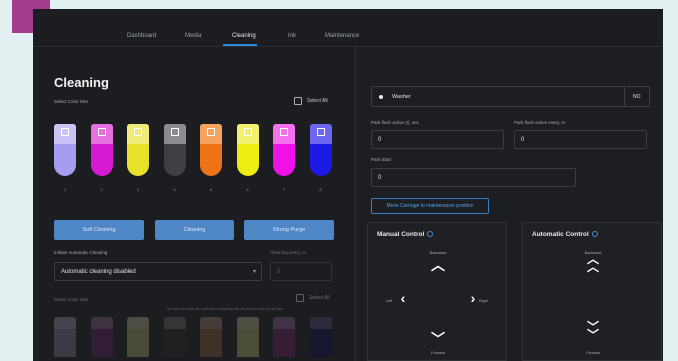 Image resolution: width=678 pixels, height=361 pixels. Describe the element at coordinates (81, 252) in the screenshot. I see `auto-cleaning-label: Initiate Automatic Cleaning` at that location.